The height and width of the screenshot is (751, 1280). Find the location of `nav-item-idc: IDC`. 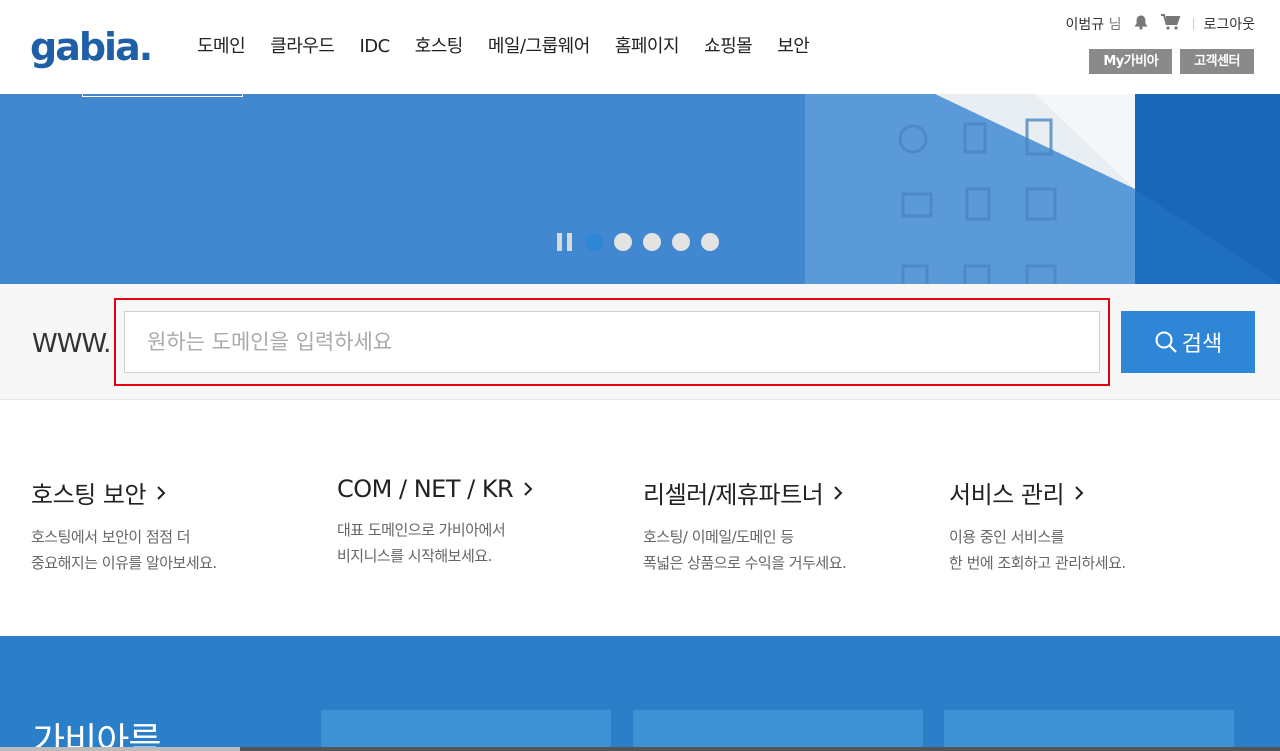

nav-item-idc: IDC is located at coordinates (374, 47).